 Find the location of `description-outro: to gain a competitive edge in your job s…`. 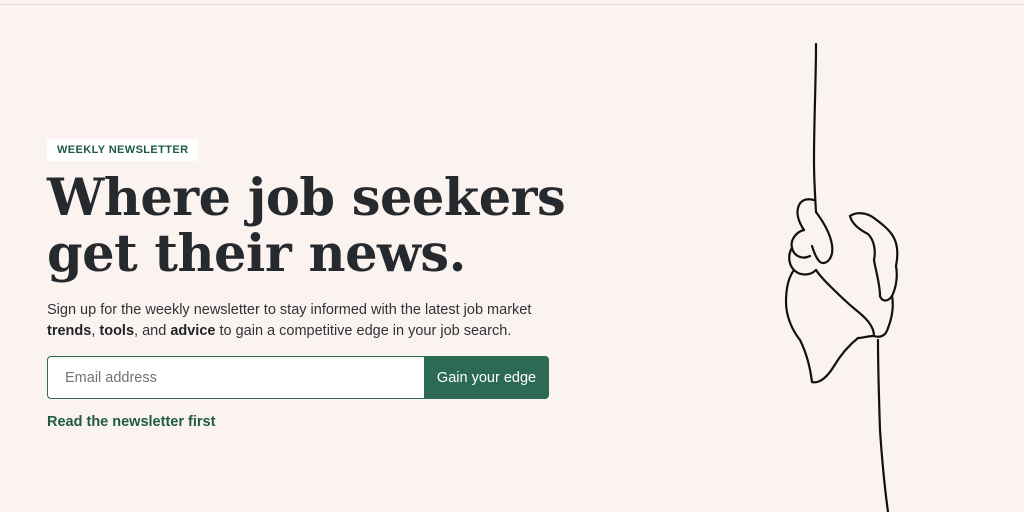

description-outro: to gain a competitive edge in your job s… is located at coordinates (363, 331).